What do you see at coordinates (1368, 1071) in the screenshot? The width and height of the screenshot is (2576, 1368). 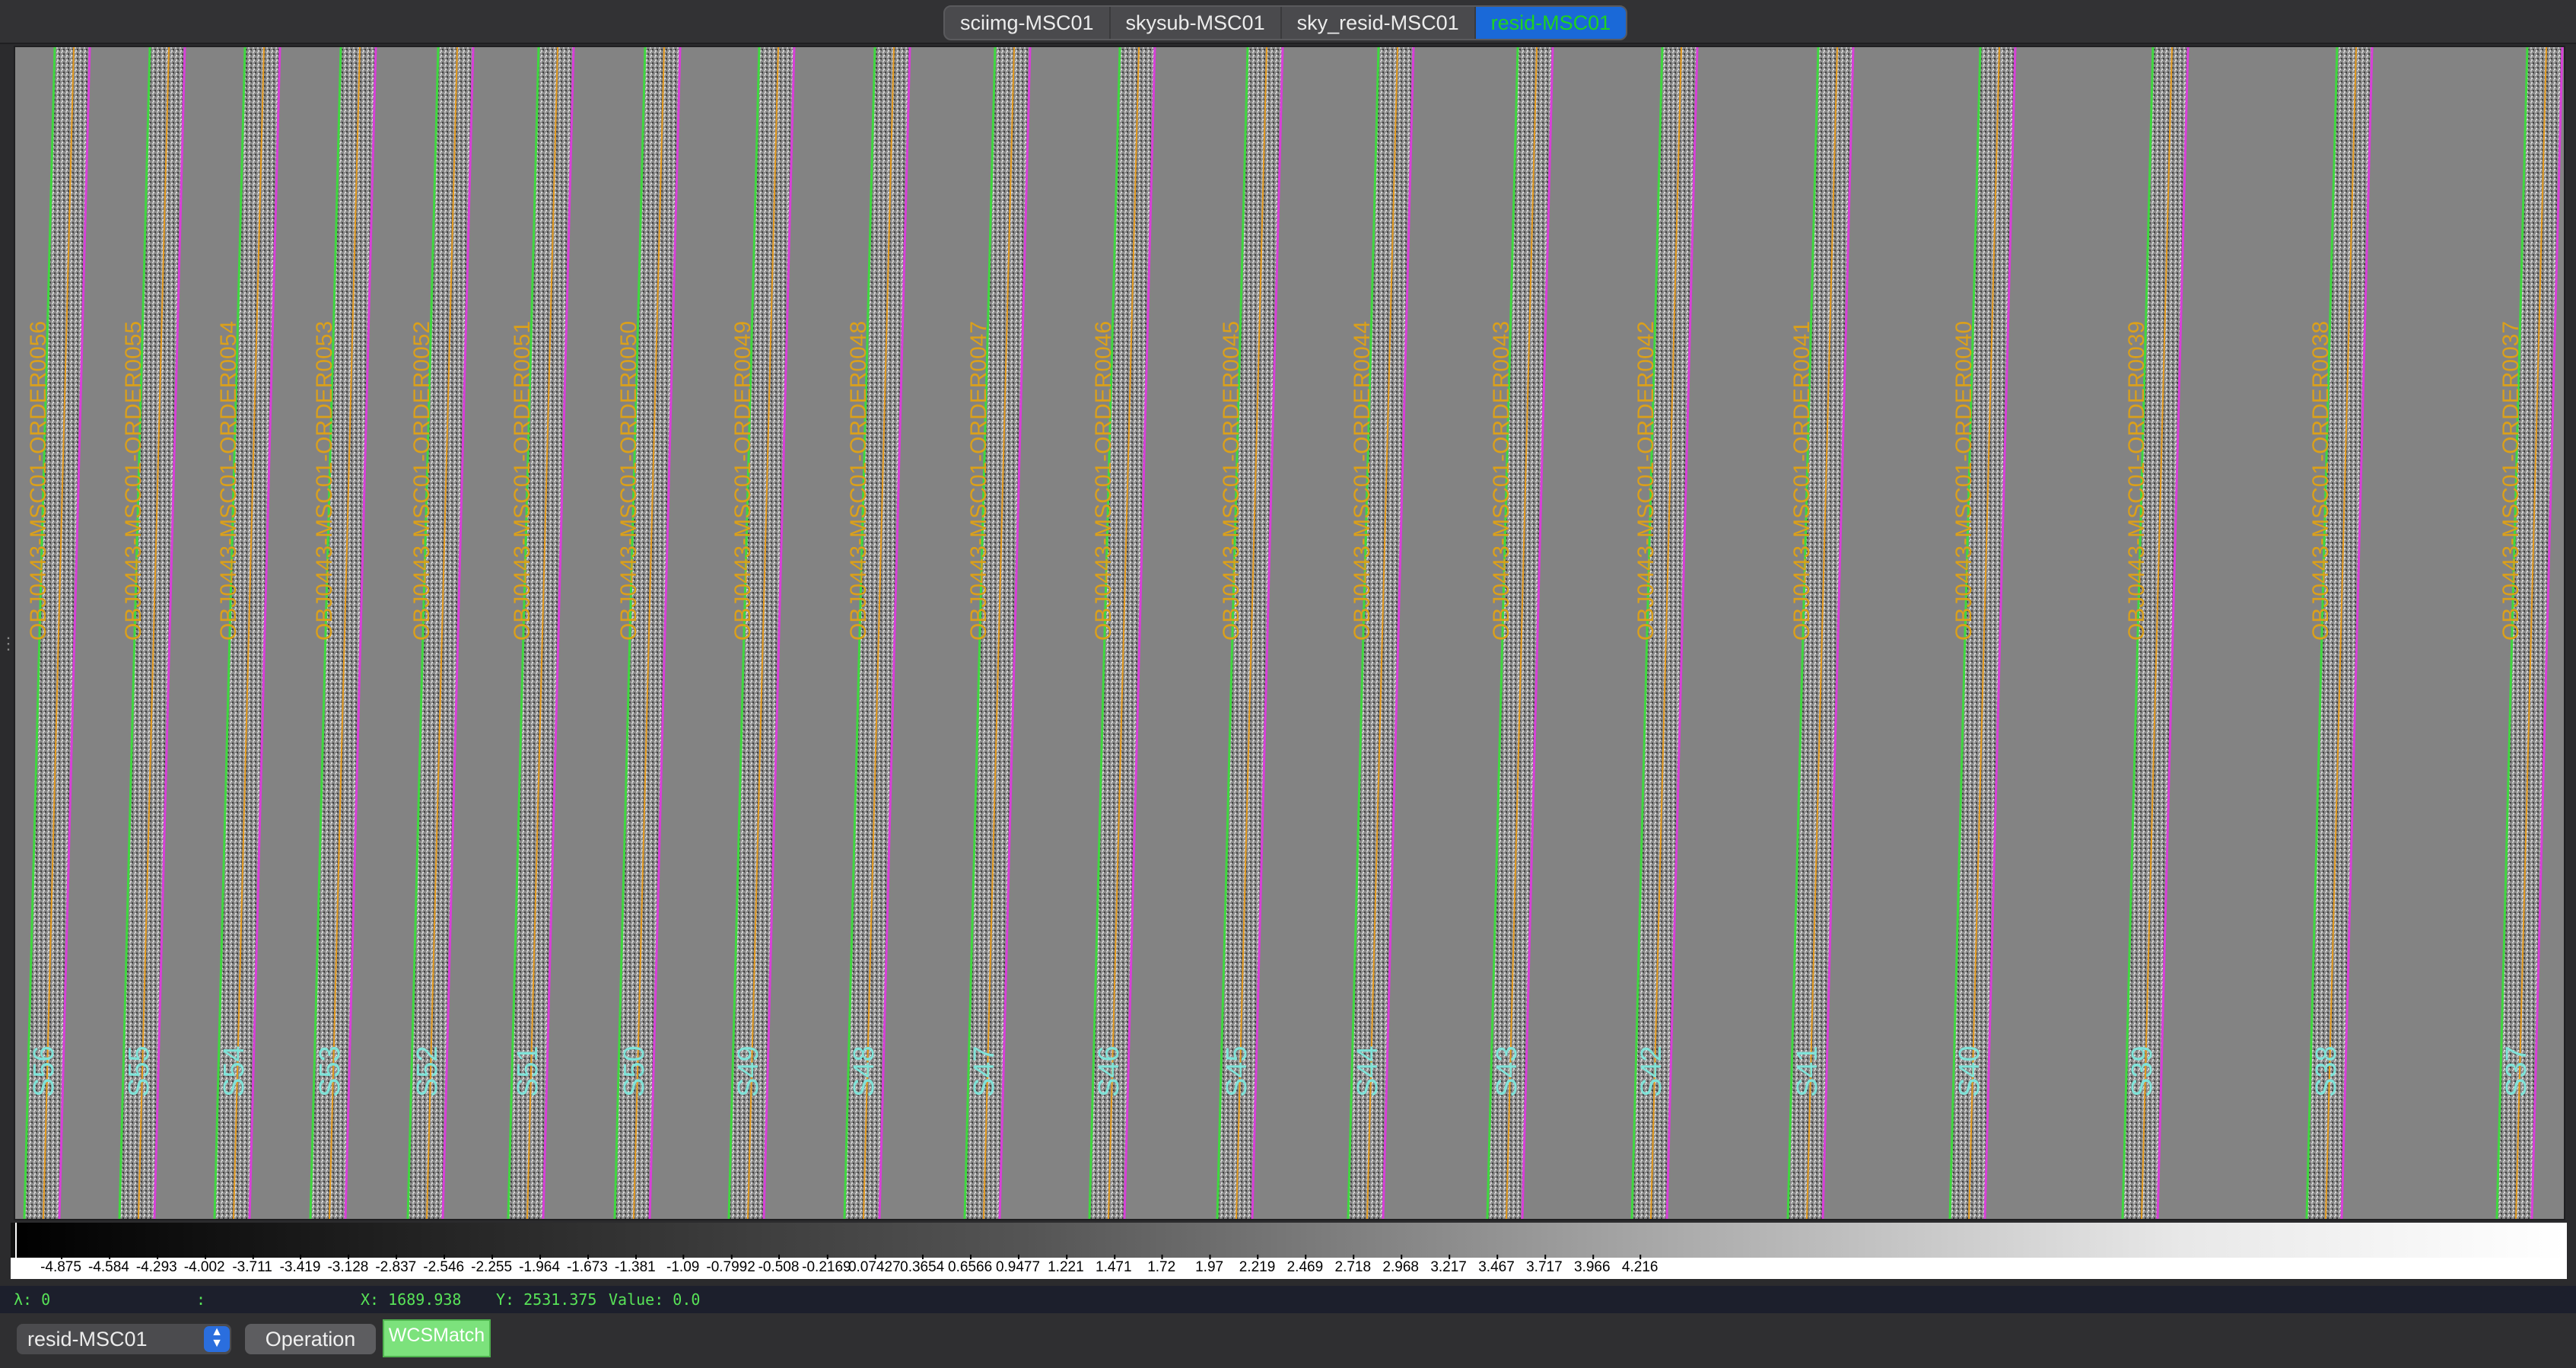 I see `slit-label: S44` at bounding box center [1368, 1071].